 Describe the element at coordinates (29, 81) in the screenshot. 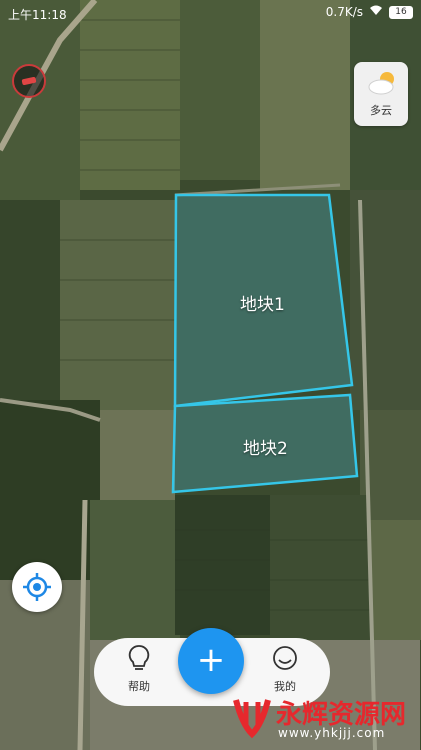

I see `compass-icon` at that location.